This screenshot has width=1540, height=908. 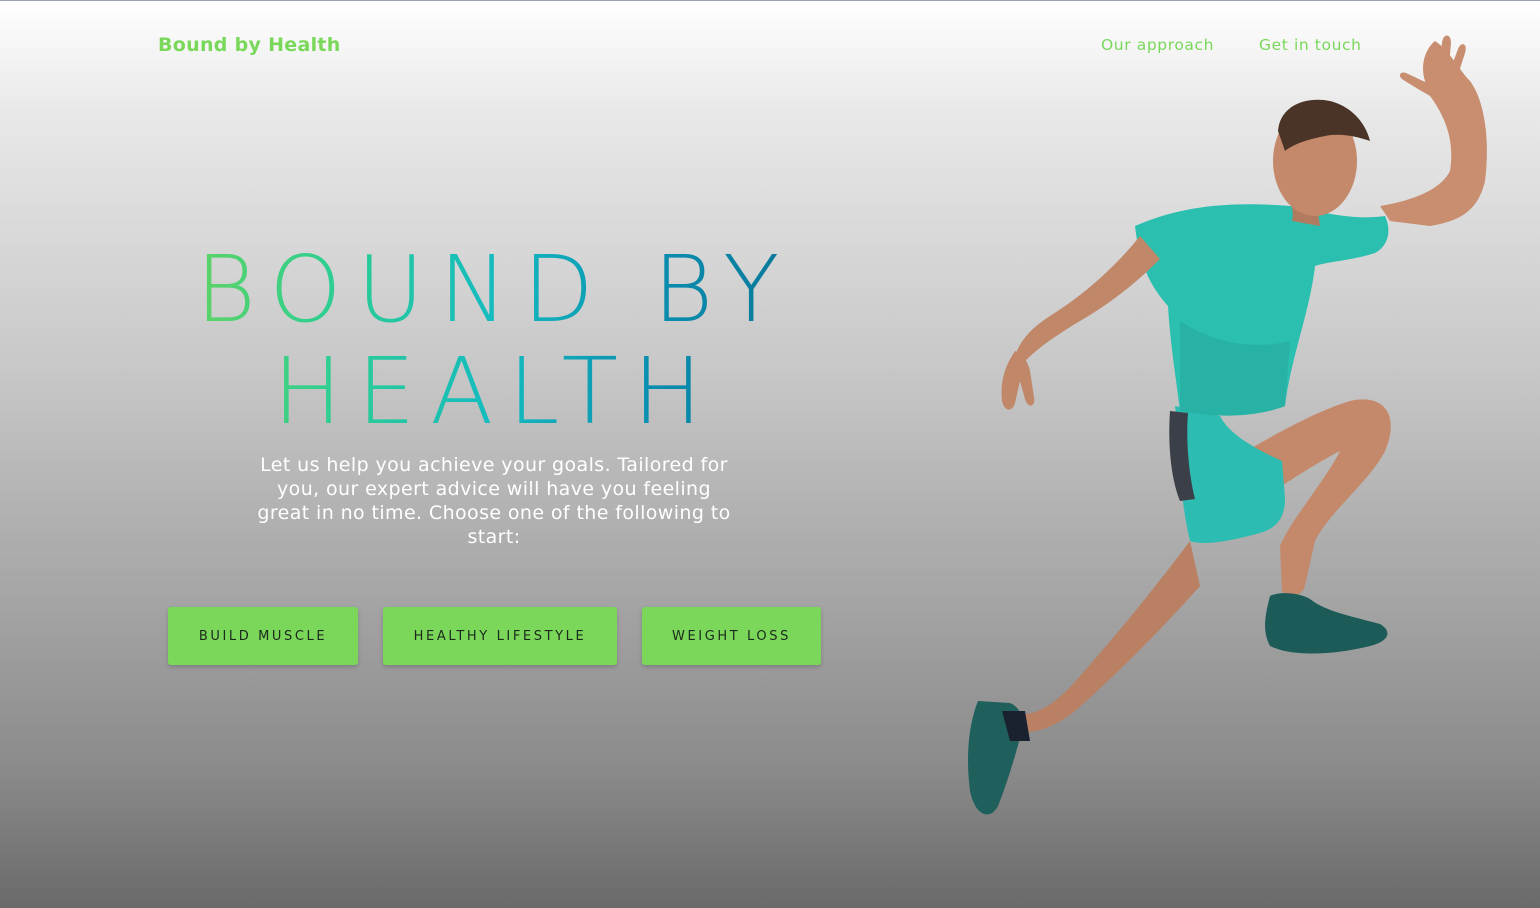 I want to click on hero-title-line-2: HEALTH, so click(x=495, y=391).